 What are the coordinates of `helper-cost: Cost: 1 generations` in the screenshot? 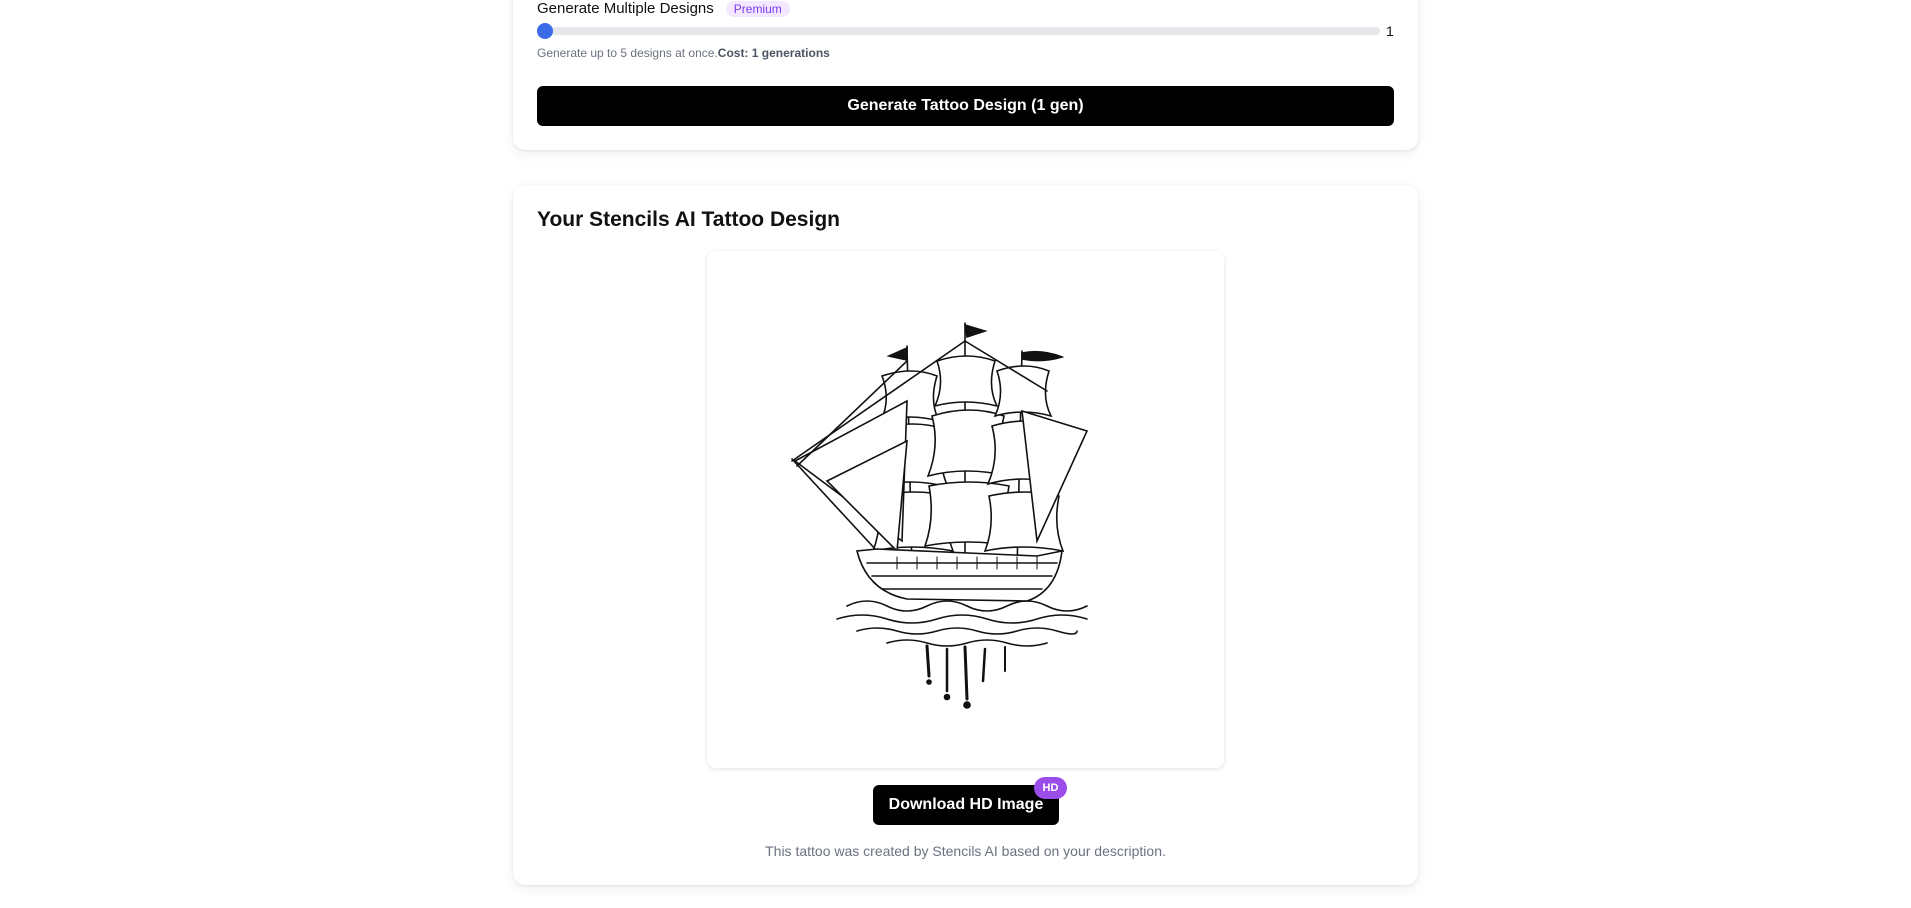 It's located at (773, 53).